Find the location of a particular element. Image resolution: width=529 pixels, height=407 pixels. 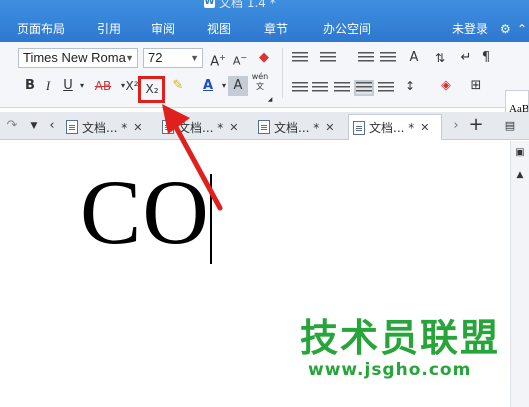

minimize-ribbon-icon: ⌃ is located at coordinates (522, 29).